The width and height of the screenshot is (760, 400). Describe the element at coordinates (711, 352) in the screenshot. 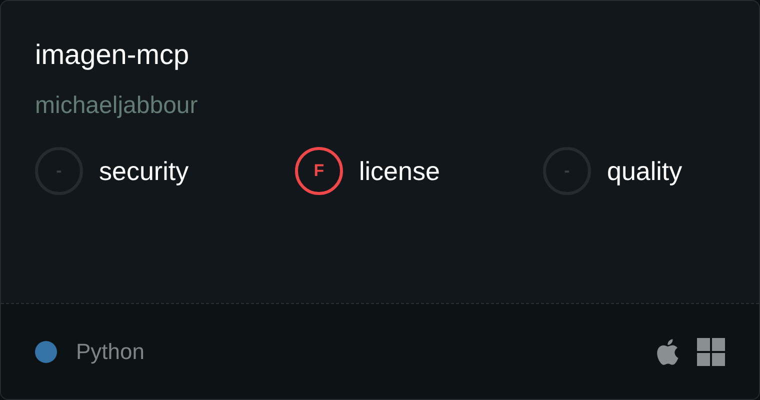

I see `windows-icon` at that location.